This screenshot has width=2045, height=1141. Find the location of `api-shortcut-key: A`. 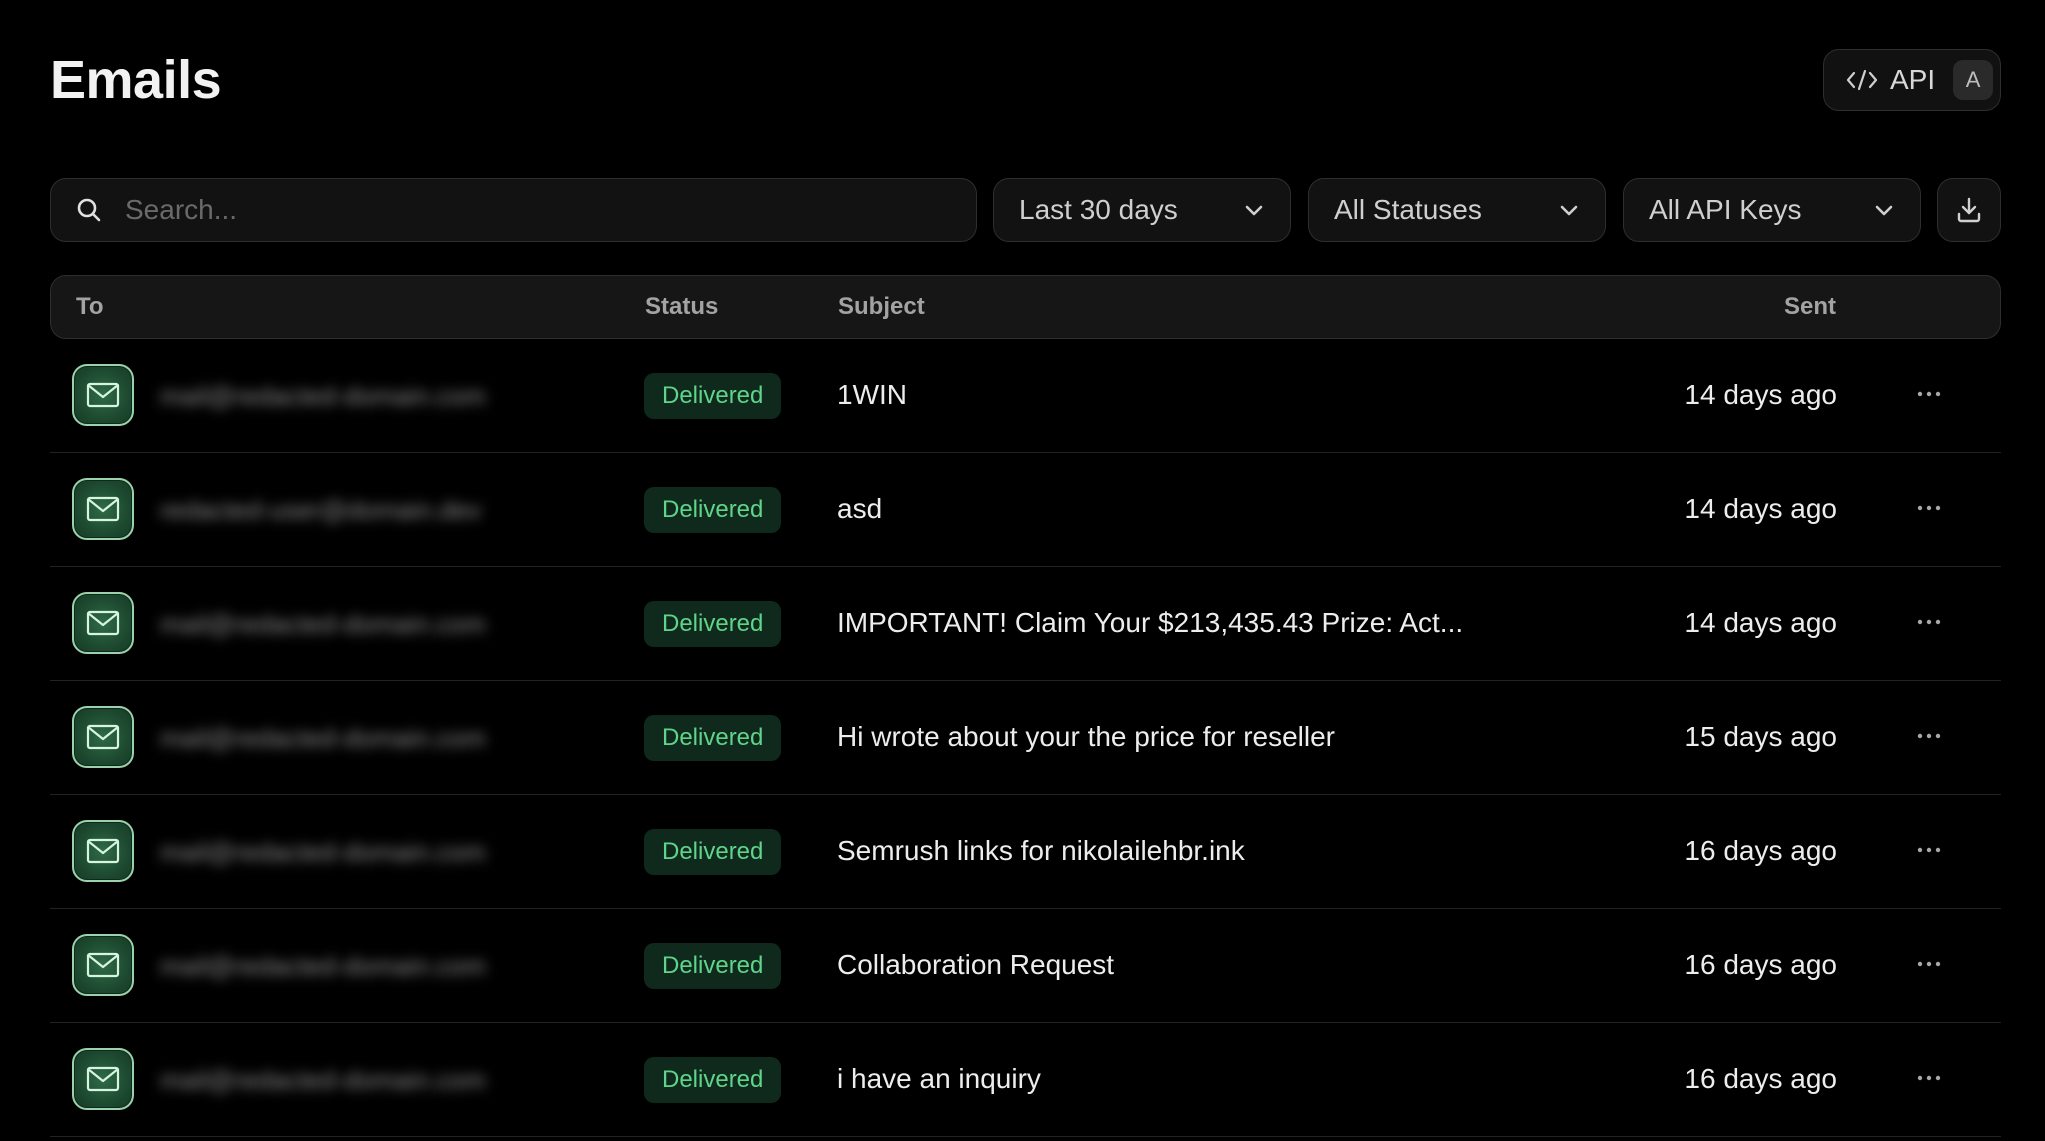

api-shortcut-key: A is located at coordinates (1973, 80).